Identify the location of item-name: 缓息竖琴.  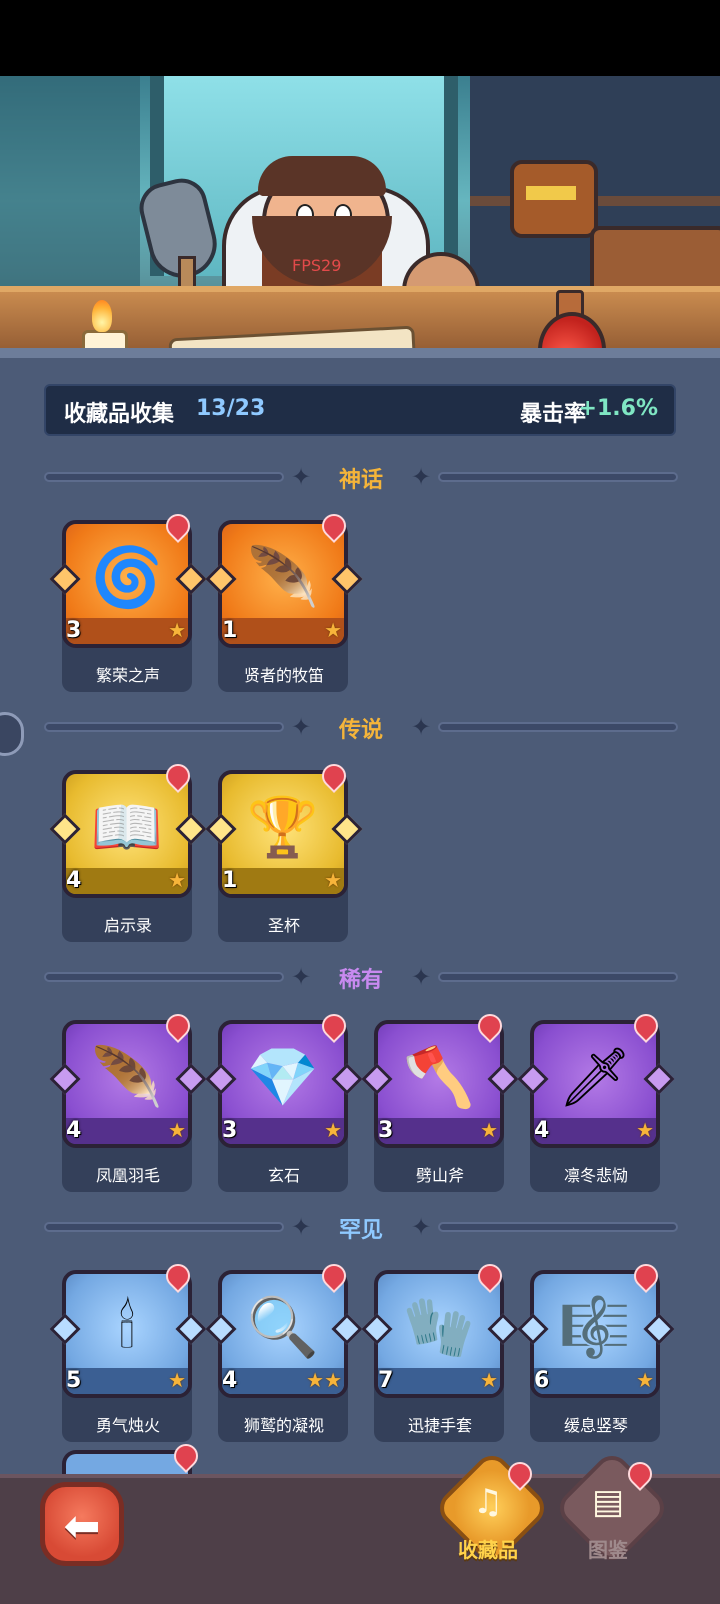
(595, 1425).